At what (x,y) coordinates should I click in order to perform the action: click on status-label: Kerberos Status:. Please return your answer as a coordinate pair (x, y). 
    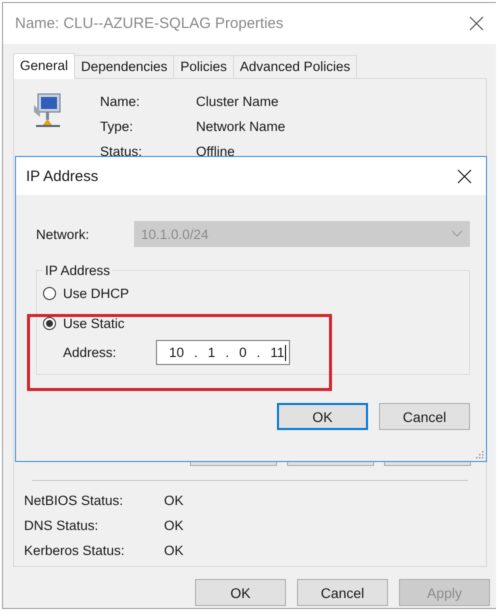
    Looking at the image, I should click on (75, 550).